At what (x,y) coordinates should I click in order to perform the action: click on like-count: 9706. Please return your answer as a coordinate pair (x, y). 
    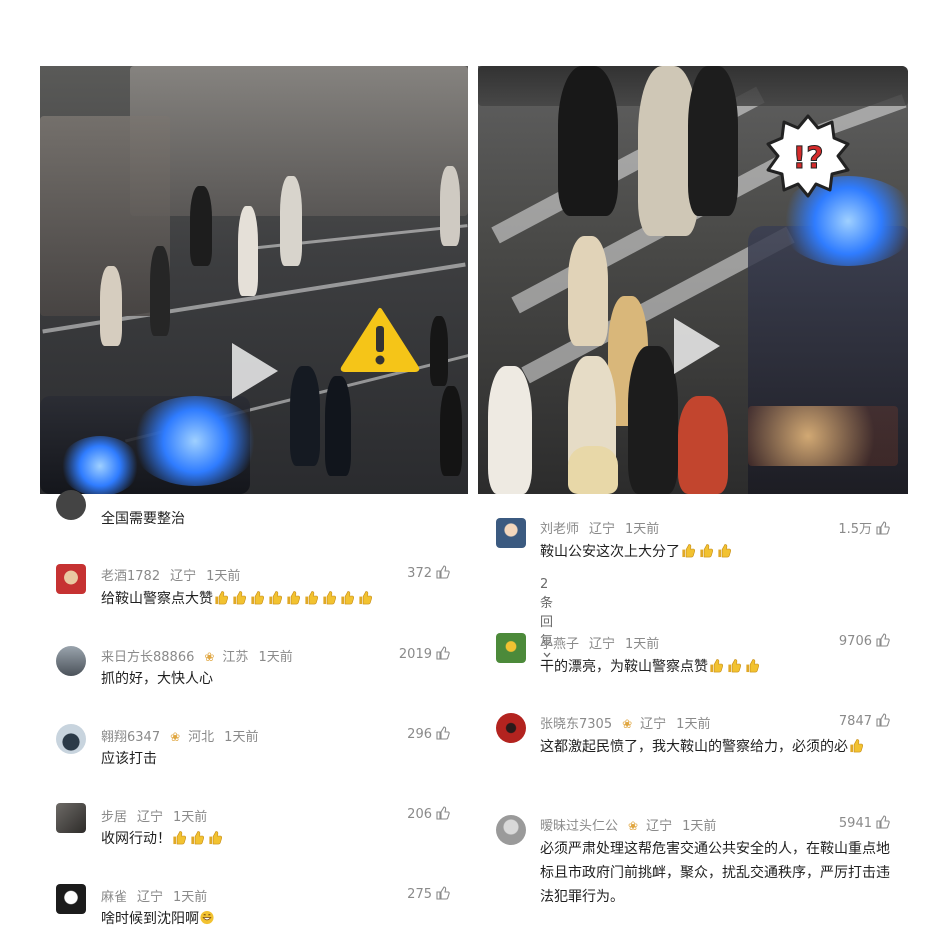
    Looking at the image, I should click on (855, 641).